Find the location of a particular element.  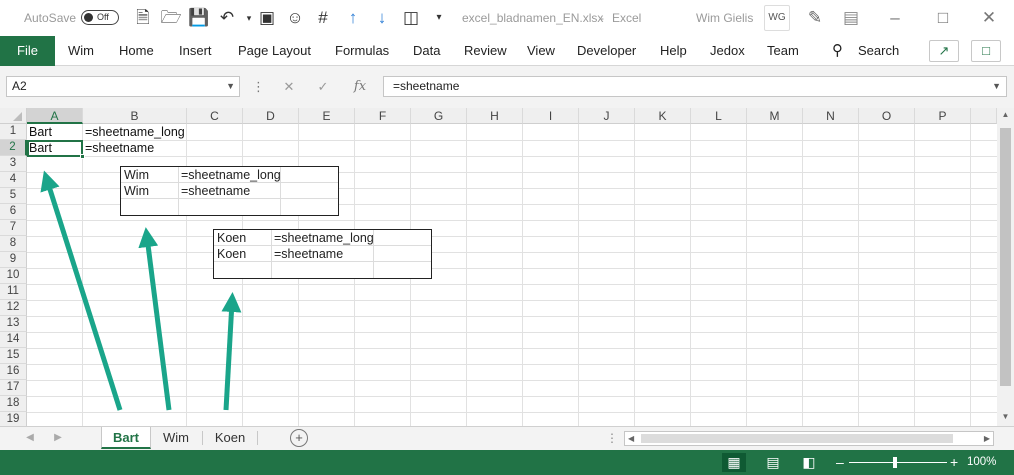

zoom-slider-knob is located at coordinates (895, 462).